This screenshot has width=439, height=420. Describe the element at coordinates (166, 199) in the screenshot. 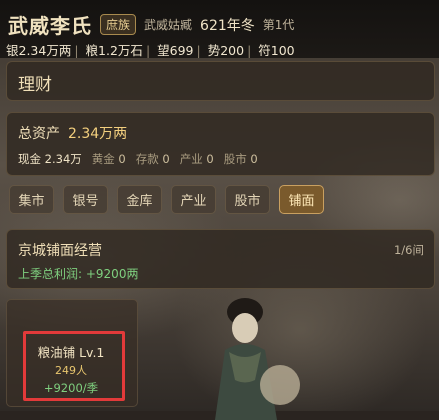

I see `finance-tabs: 集市 银号 金库 产业 股市 铺面` at that location.